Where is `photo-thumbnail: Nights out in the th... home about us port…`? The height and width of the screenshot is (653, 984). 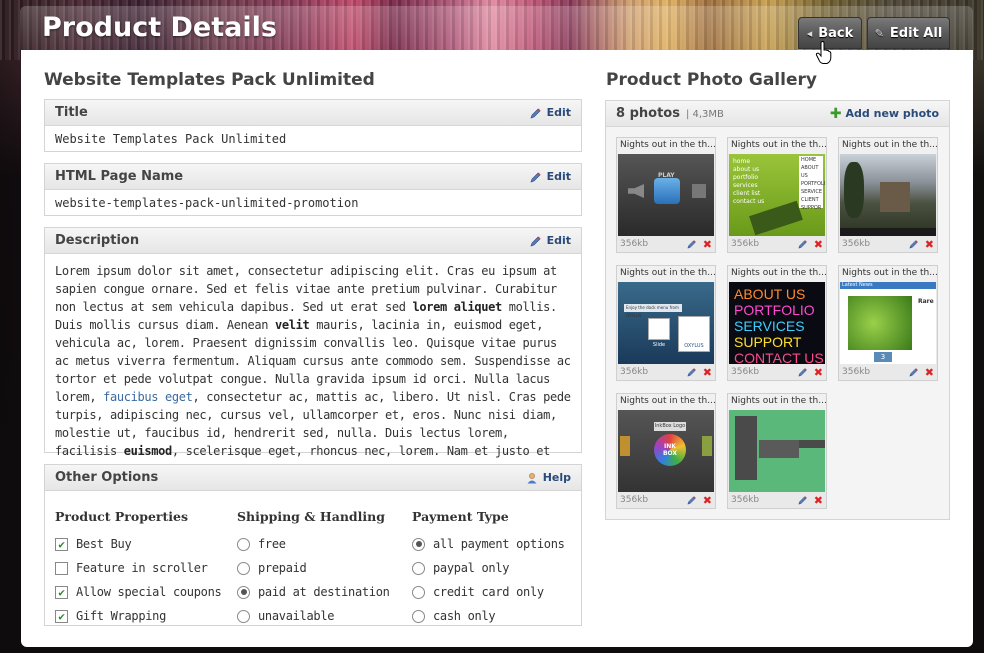
photo-thumbnail: Nights out in the th... home about us port… is located at coordinates (777, 195).